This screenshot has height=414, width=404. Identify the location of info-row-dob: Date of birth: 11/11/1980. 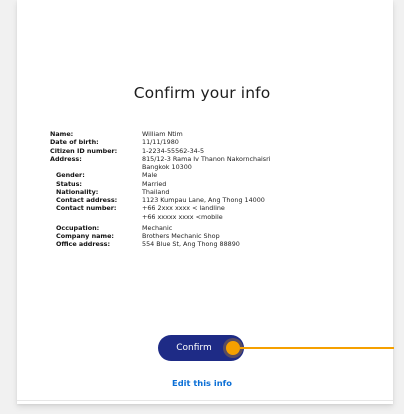
(160, 142).